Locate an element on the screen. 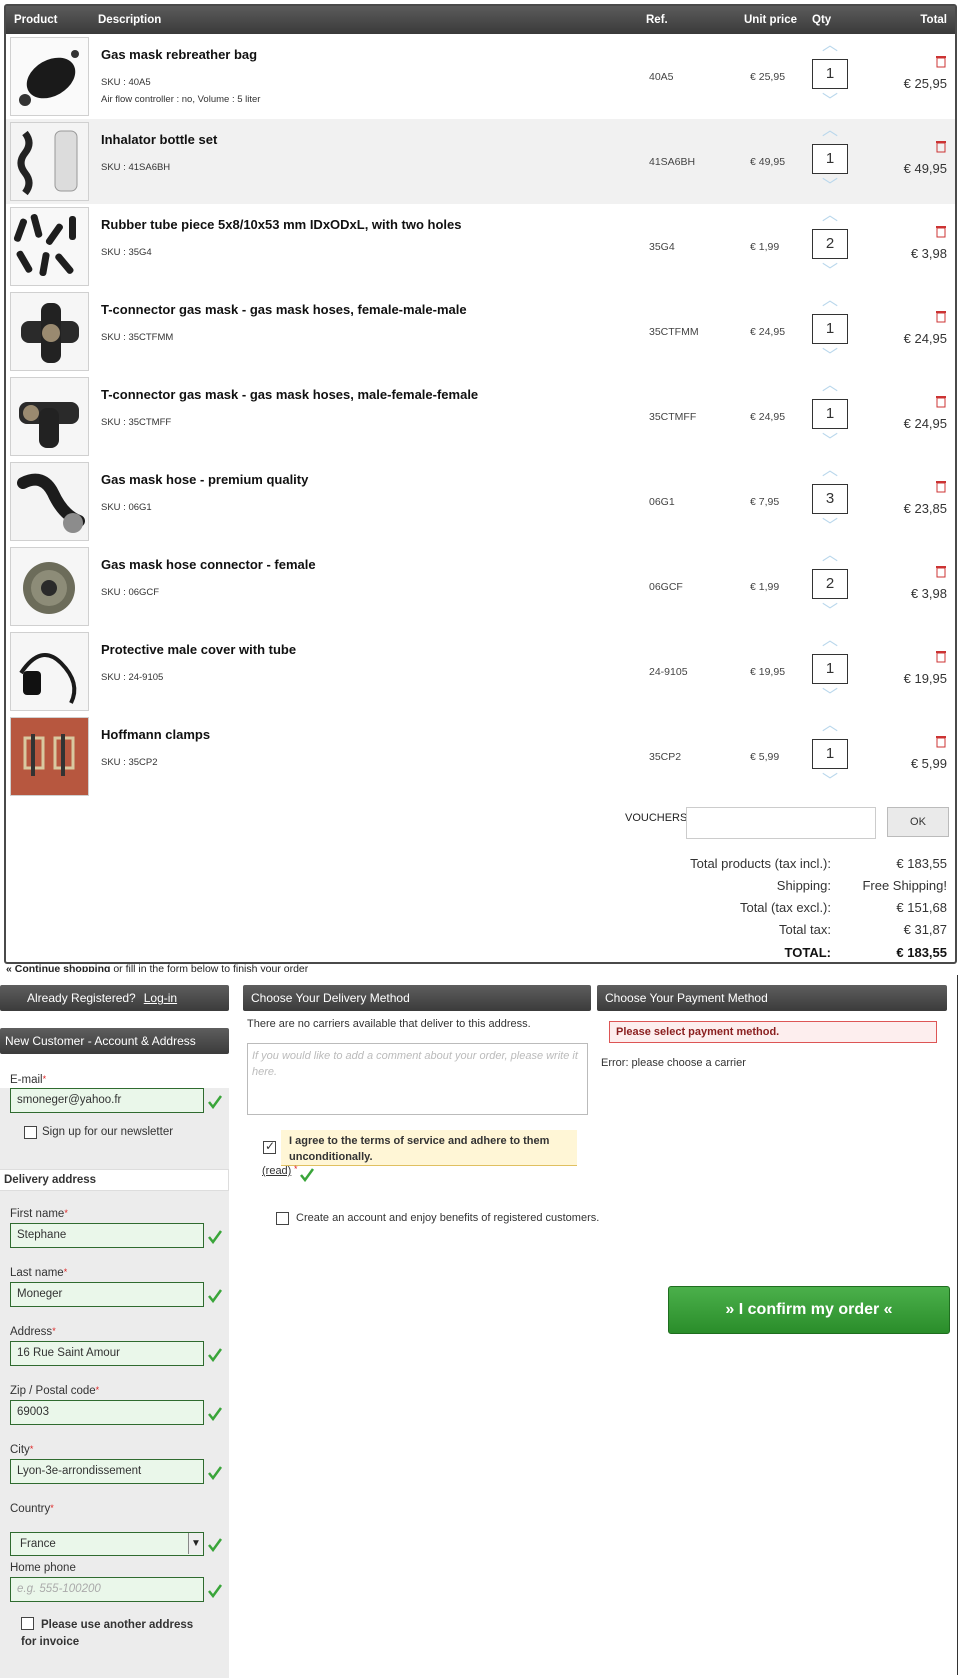  newsletter-checkbox is located at coordinates (30, 1132).